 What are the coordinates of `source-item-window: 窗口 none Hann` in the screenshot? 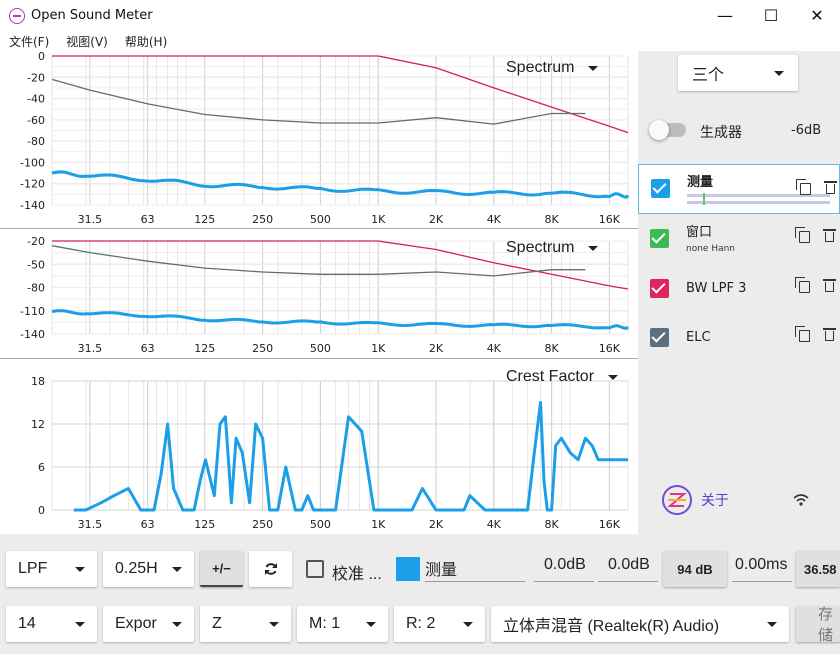 It's located at (739, 240).